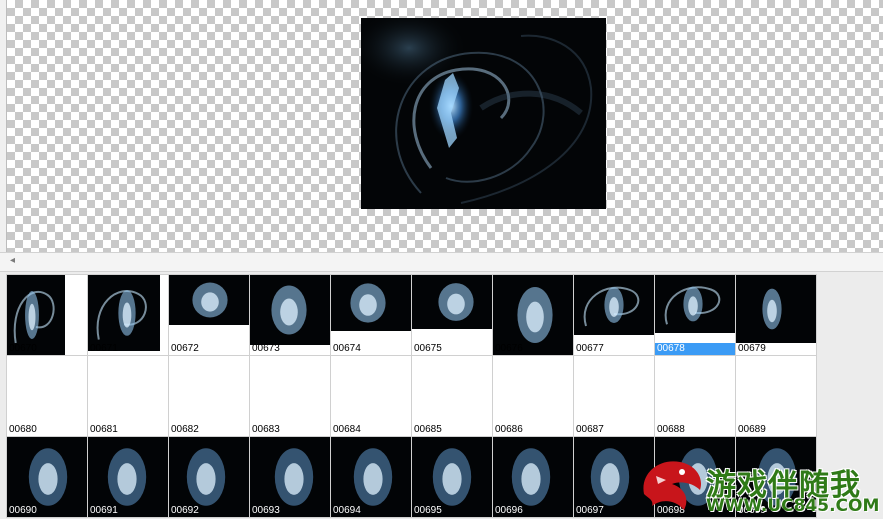 This screenshot has width=883, height=519. What do you see at coordinates (428, 429) in the screenshot?
I see `frame-label: 00685` at bounding box center [428, 429].